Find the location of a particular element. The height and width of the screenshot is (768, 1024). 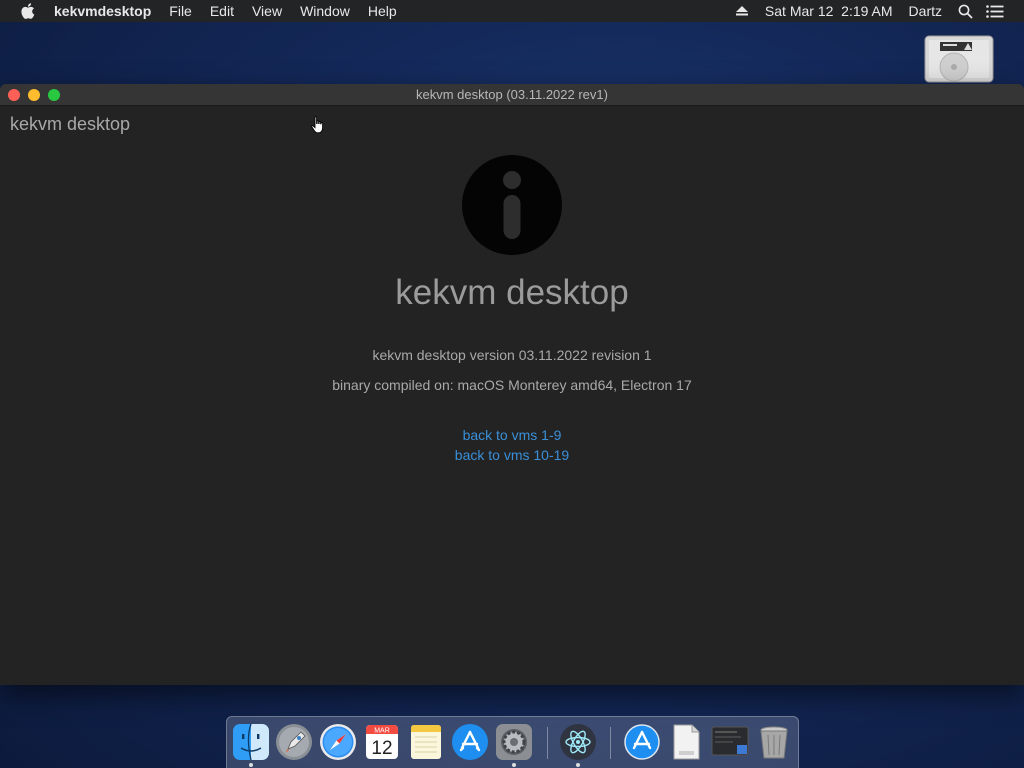

electron-icon is located at coordinates (578, 742).